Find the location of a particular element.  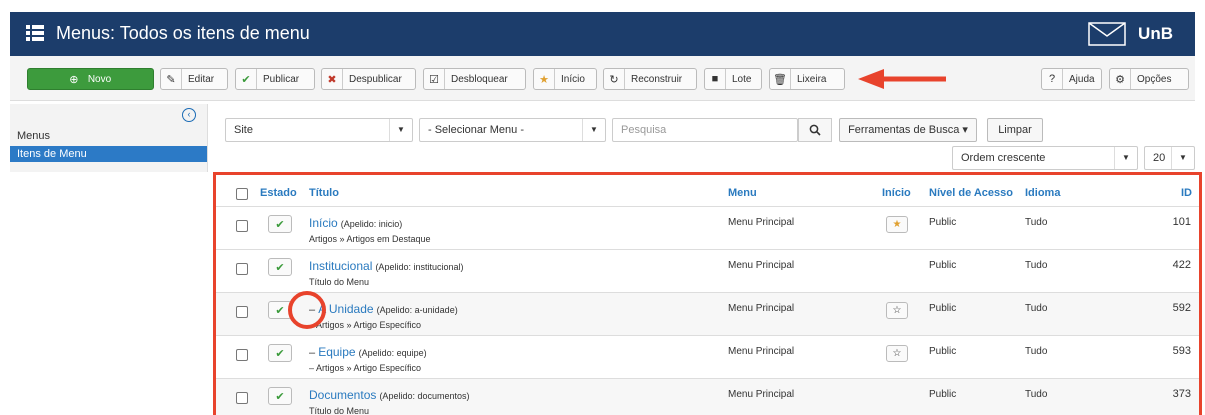

trash-icon: 🗑 is located at coordinates (780, 79).